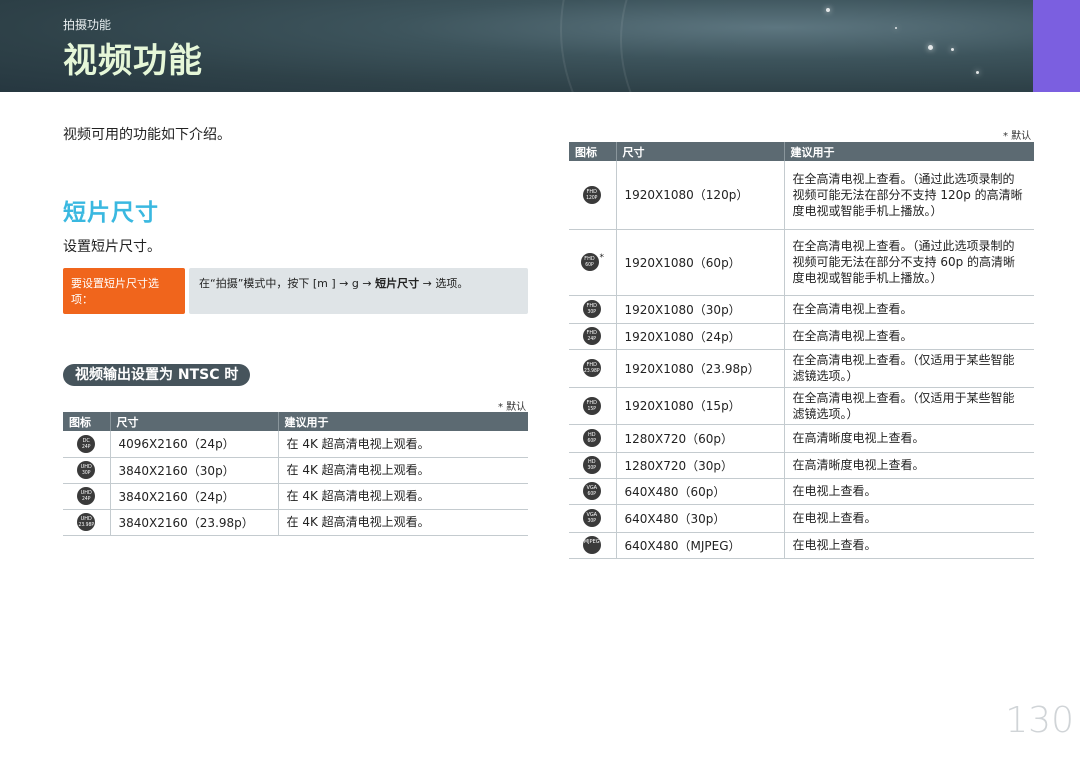  Describe the element at coordinates (700, 518) in the screenshot. I see `size-cell: 640X480（30p）` at that location.